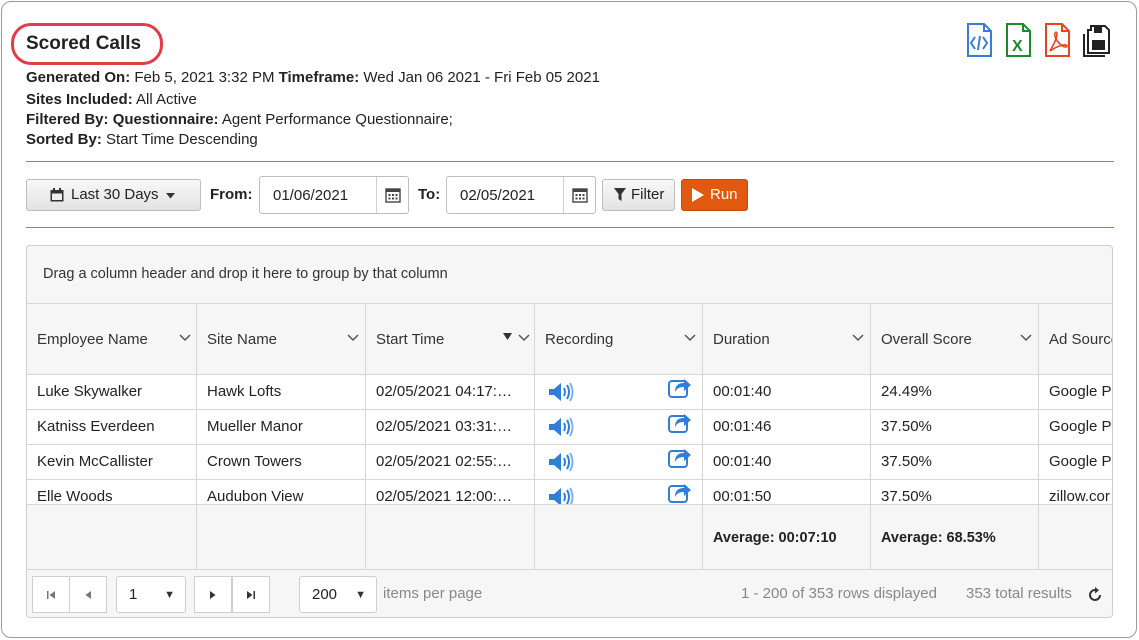 The height and width of the screenshot is (640, 1139). I want to click on last-page-icon, so click(251, 594).